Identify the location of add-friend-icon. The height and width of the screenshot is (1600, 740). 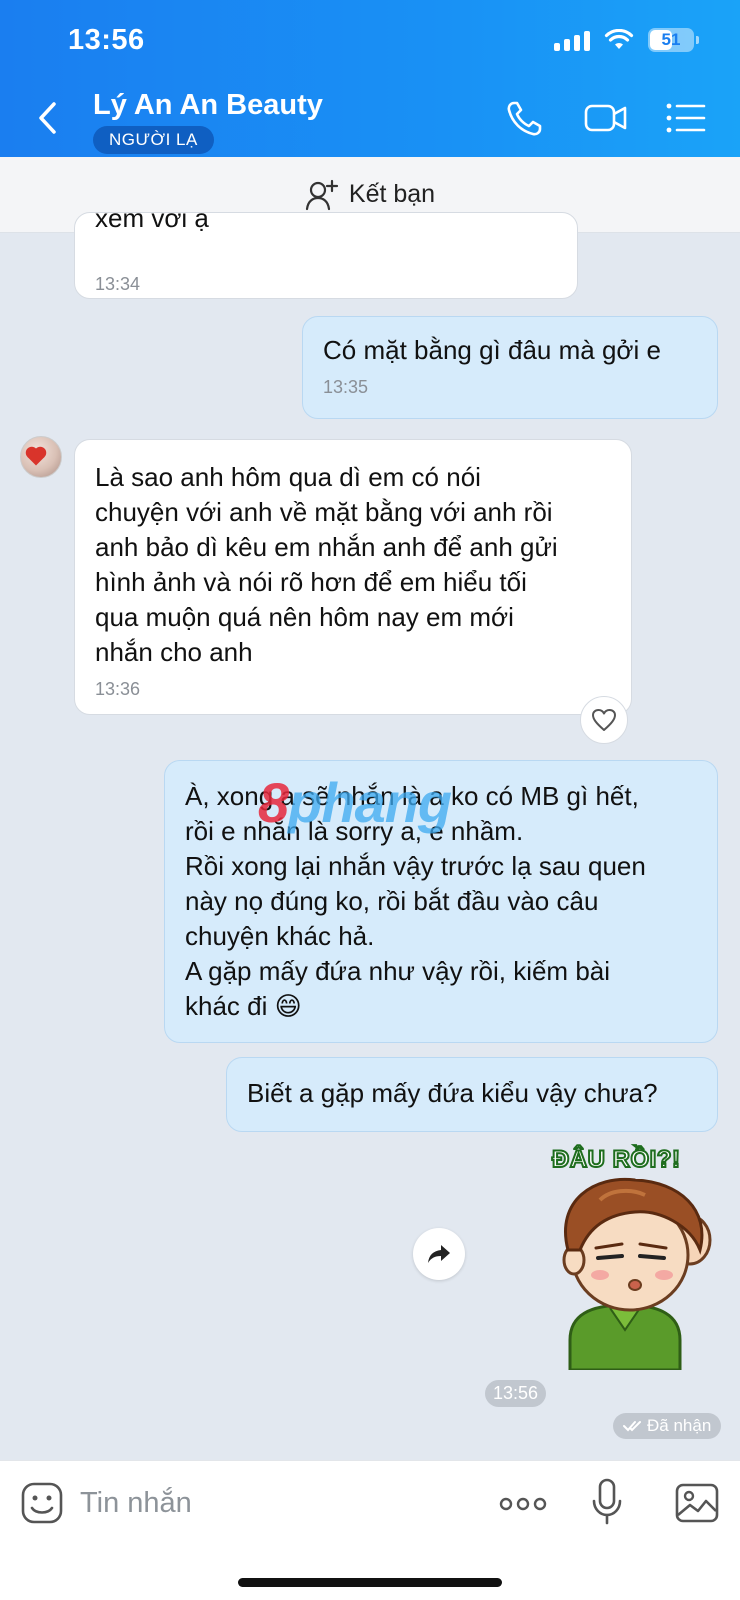
(322, 194).